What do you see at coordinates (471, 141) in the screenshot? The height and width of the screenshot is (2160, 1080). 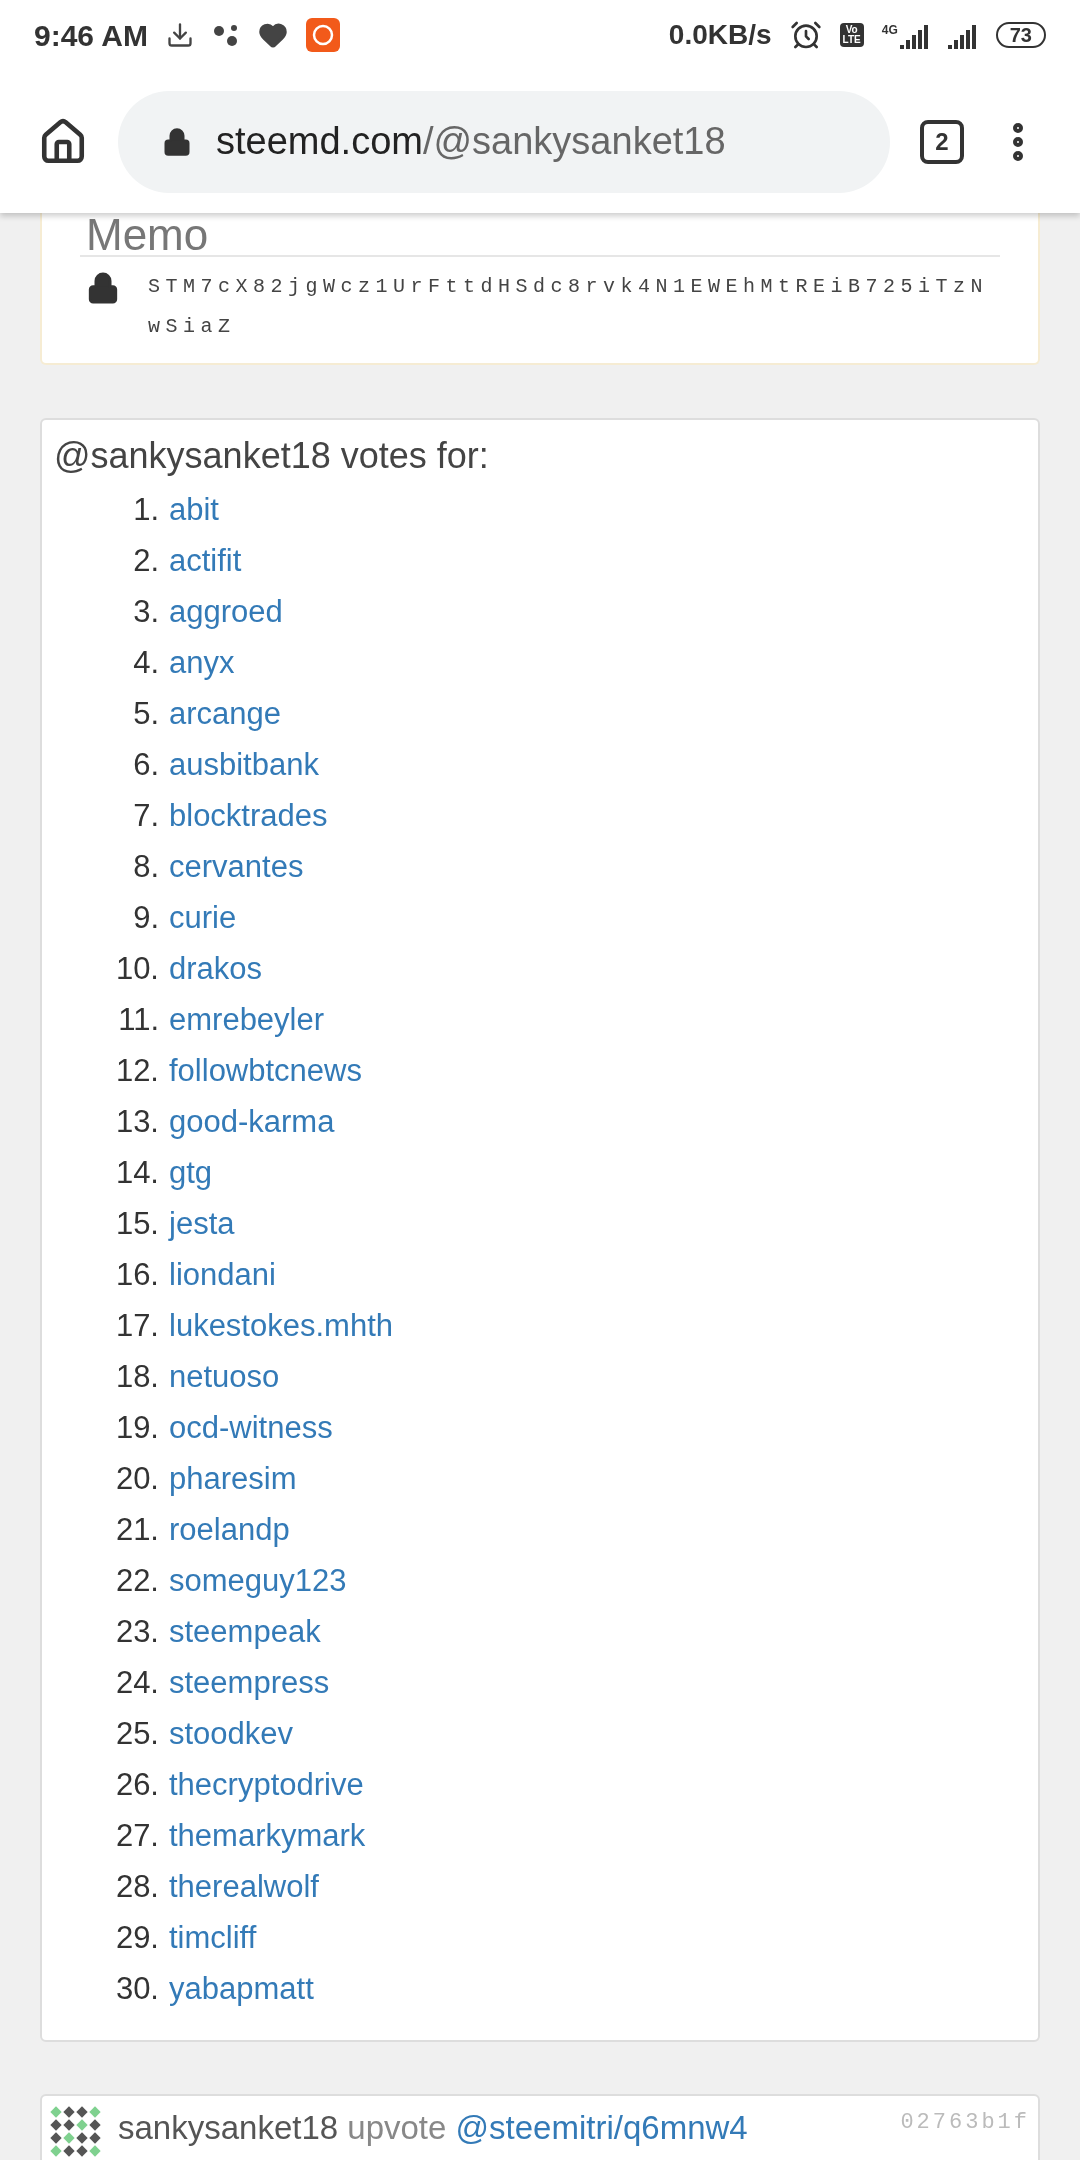 I see `url-text: steemd.com/@sankysanket18` at bounding box center [471, 141].